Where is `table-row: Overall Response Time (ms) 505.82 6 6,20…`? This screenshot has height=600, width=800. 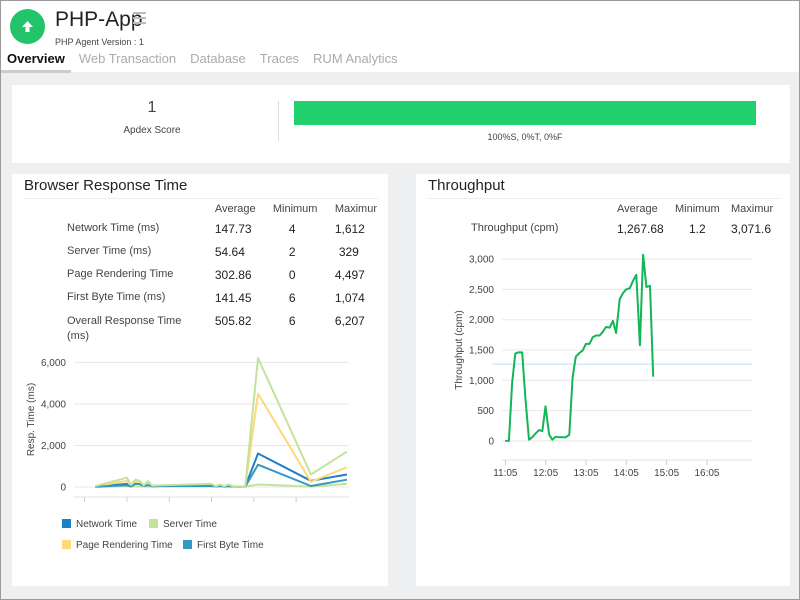 table-row: Overall Response Time (ms) 505.82 6 6,20… is located at coordinates (222, 327).